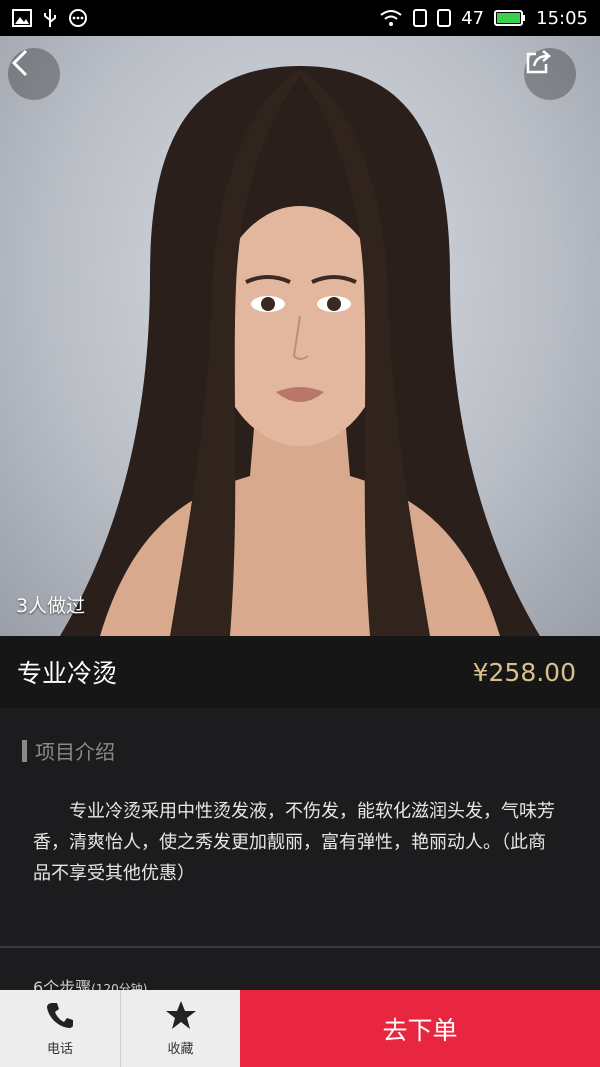  What do you see at coordinates (562, 18) in the screenshot?
I see `clock: 15:05` at bounding box center [562, 18].